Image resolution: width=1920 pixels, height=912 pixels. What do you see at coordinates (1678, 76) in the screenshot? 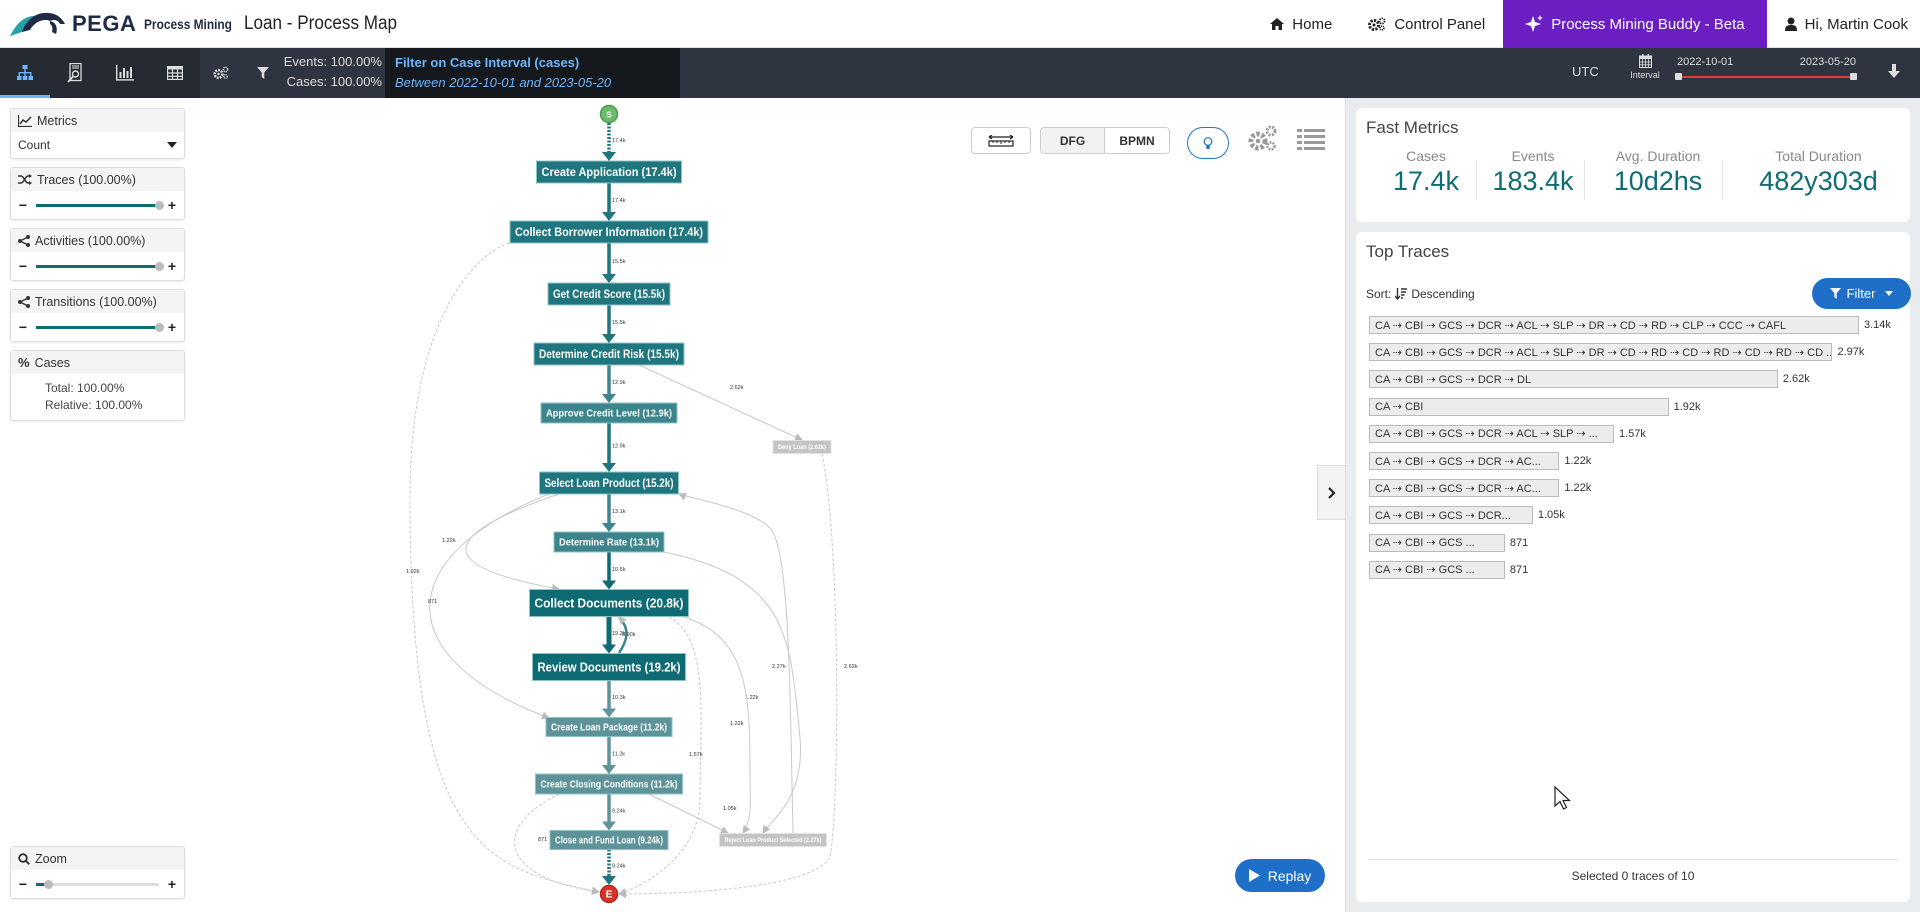
I see `range-start-handle` at bounding box center [1678, 76].